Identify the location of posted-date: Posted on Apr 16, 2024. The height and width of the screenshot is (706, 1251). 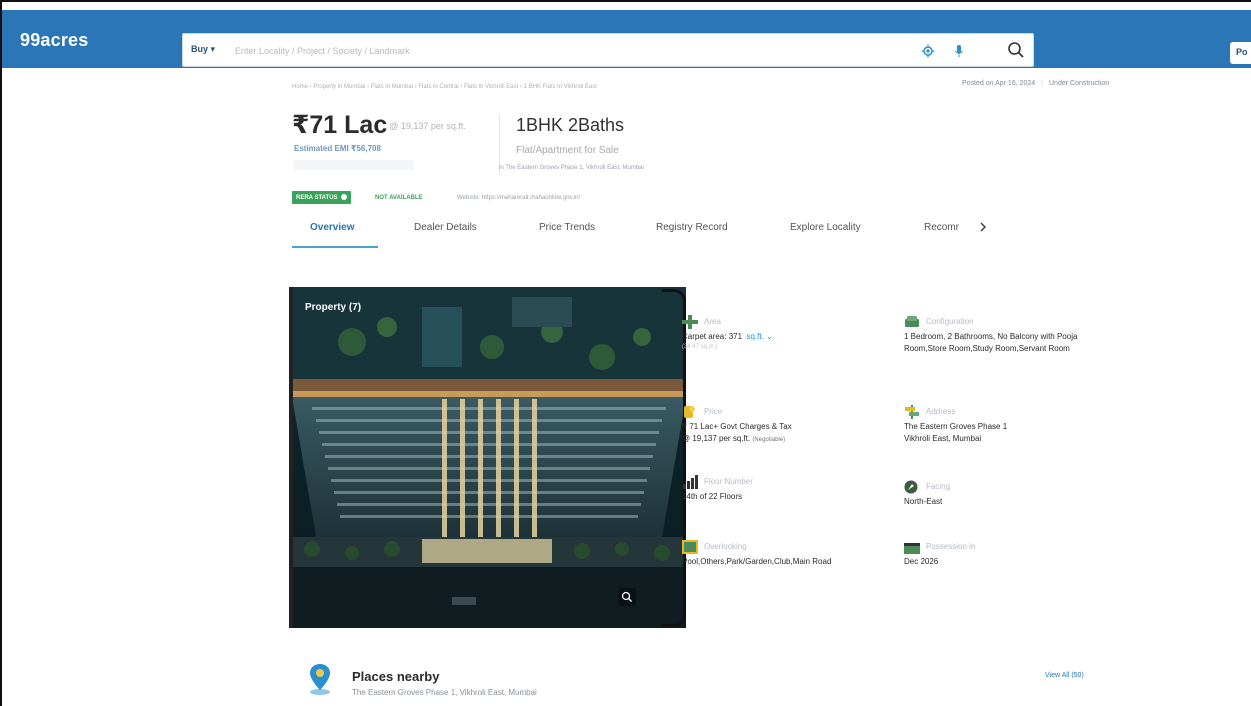
(999, 83).